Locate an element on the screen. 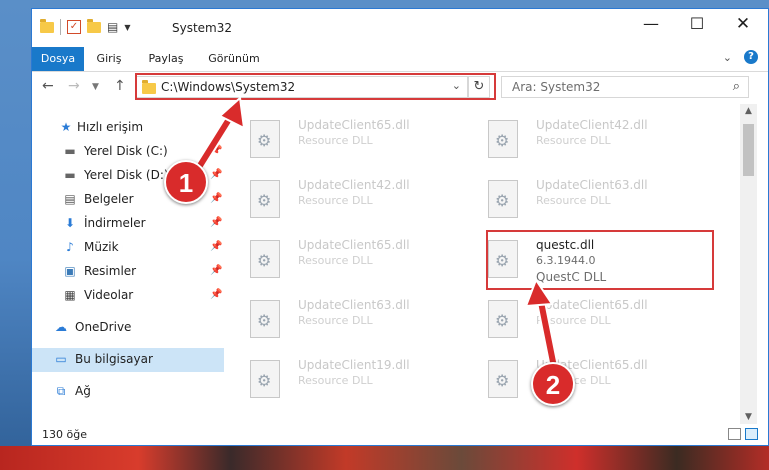  step-2-badge: 2 is located at coordinates (553, 384).